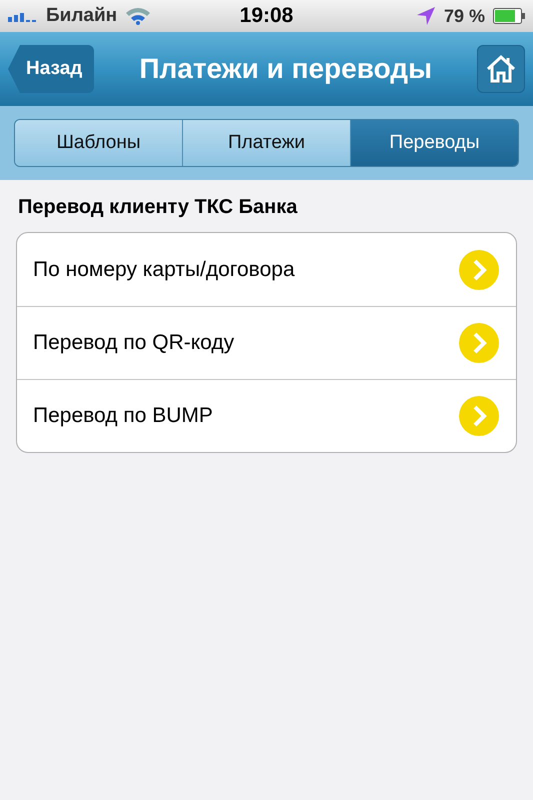  What do you see at coordinates (158, 207) in the screenshot?
I see `section-title: Перевод клиенту ТКС Банка` at bounding box center [158, 207].